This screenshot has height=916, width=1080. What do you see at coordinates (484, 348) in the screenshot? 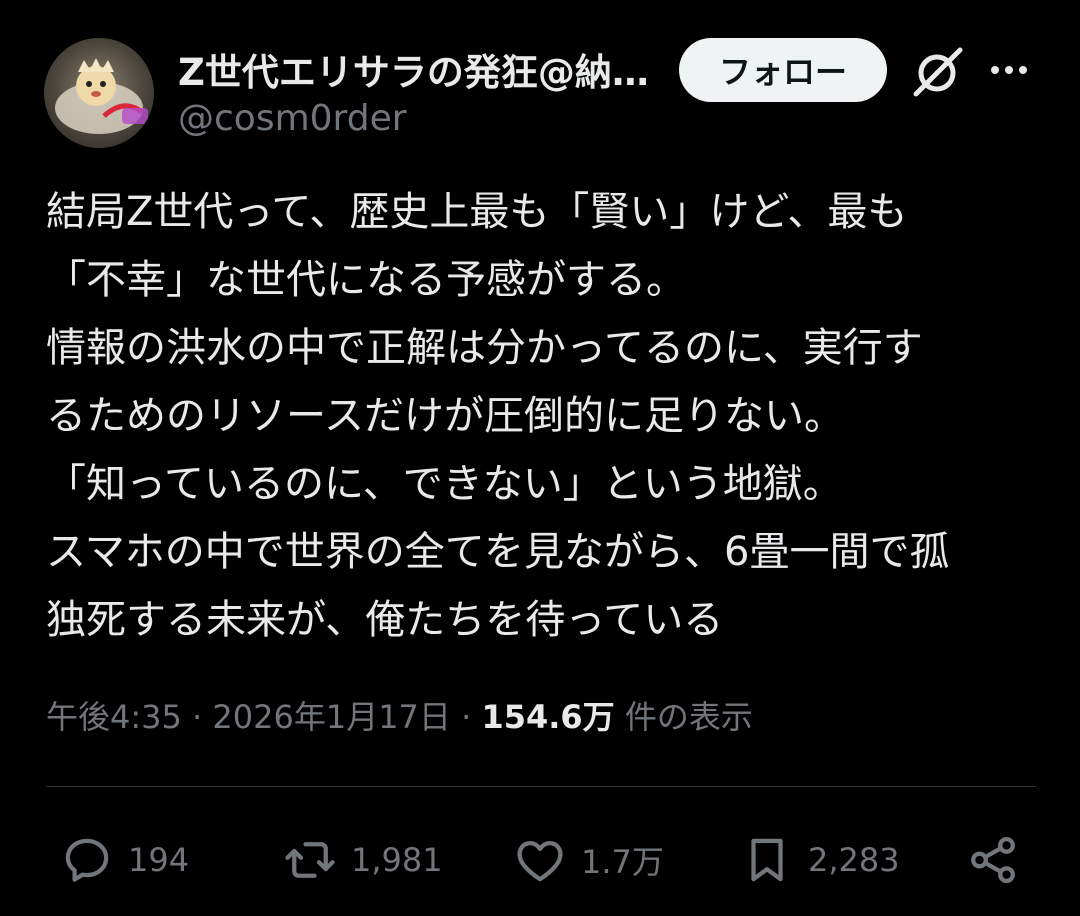
I see `tweet-text-line: 情報の洪水の中で正解は分かってるのに、実行す` at bounding box center [484, 348].